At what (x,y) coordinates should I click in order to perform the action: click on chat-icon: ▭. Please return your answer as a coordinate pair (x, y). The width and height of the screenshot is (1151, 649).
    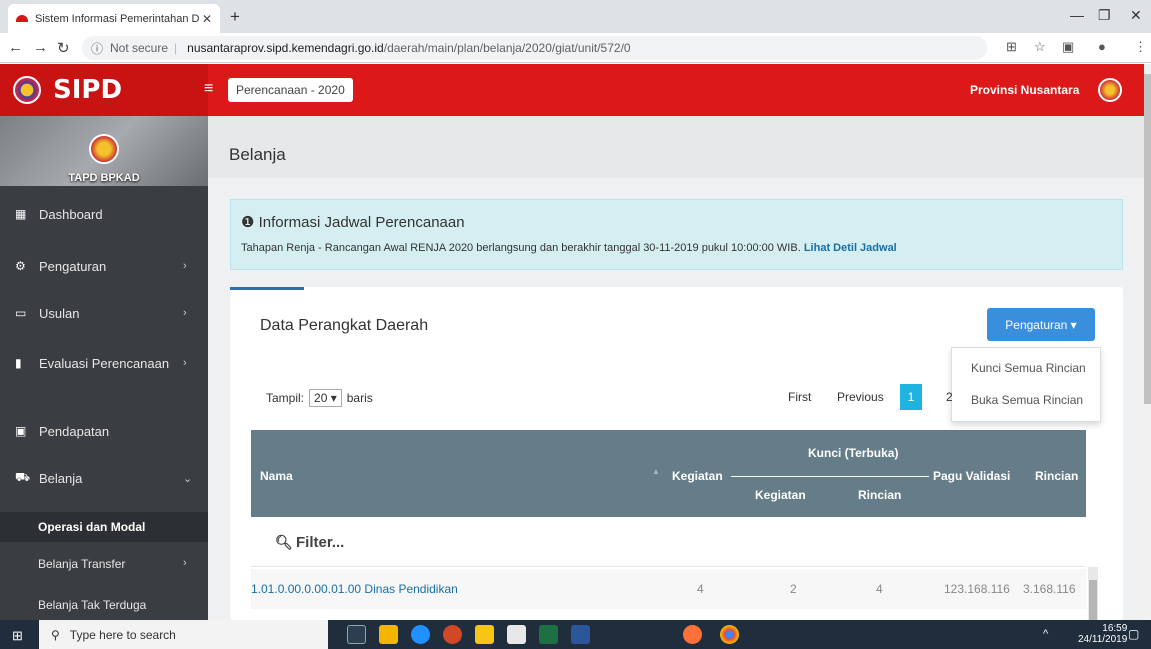
    Looking at the image, I should click on (21, 313).